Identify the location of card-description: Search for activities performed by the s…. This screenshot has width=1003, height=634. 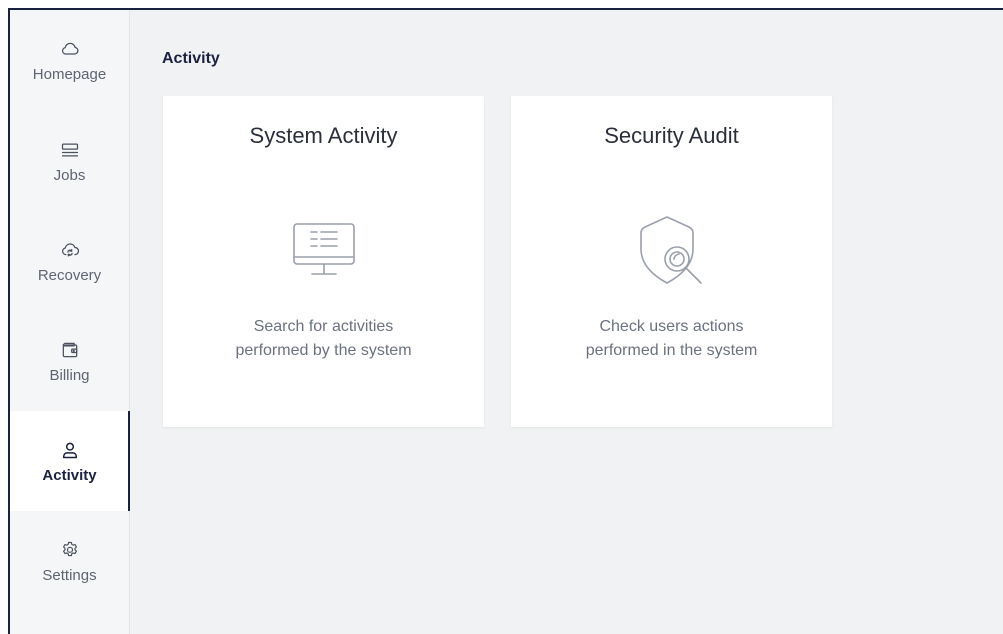
(323, 338).